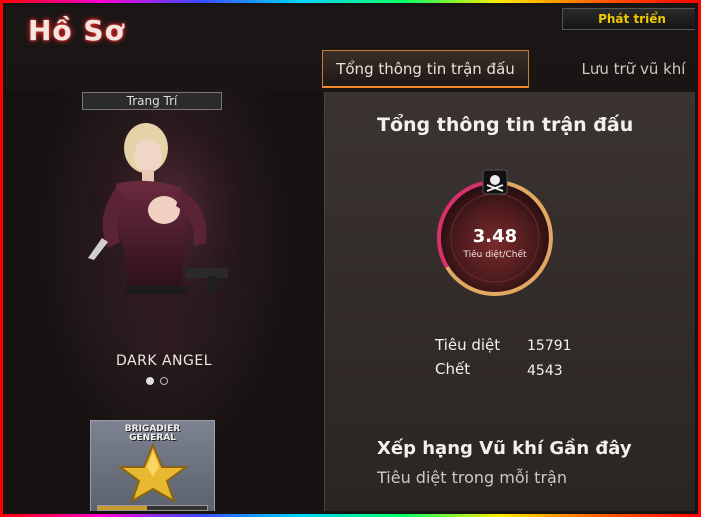 This screenshot has height=517, width=701. Describe the element at coordinates (628, 19) in the screenshot. I see `development-button: Phát triển` at that location.